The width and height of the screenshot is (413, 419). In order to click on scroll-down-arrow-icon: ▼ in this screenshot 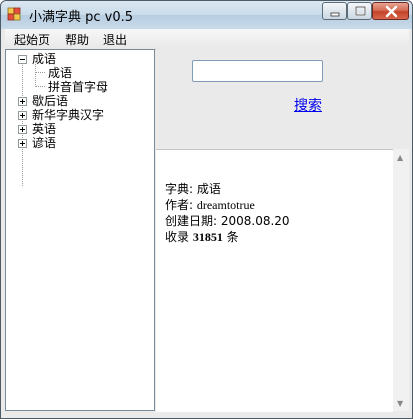, I will do `click(400, 403)`.